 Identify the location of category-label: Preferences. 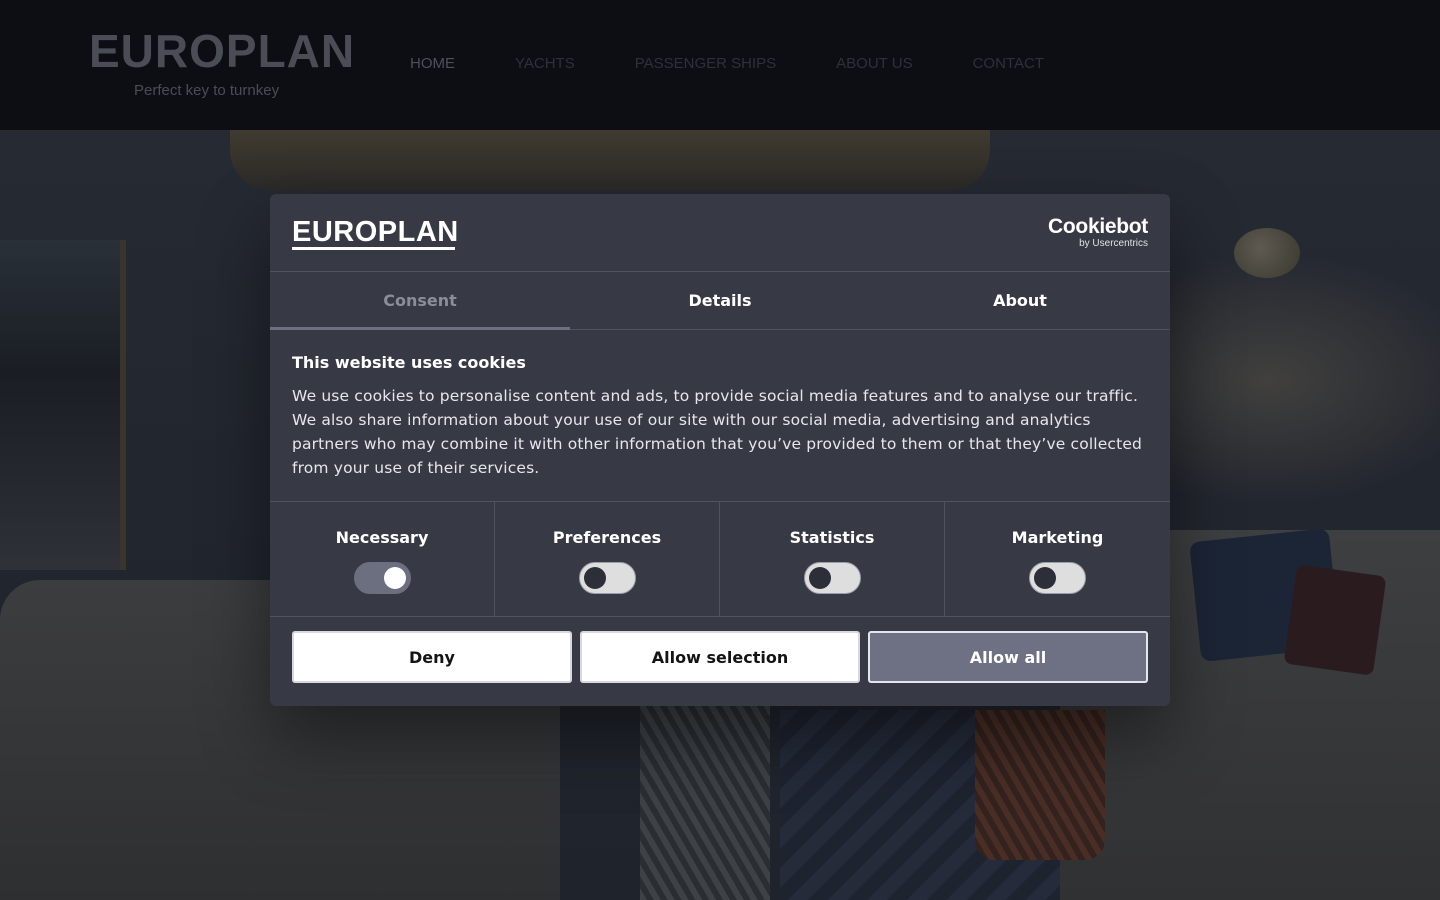
(607, 537).